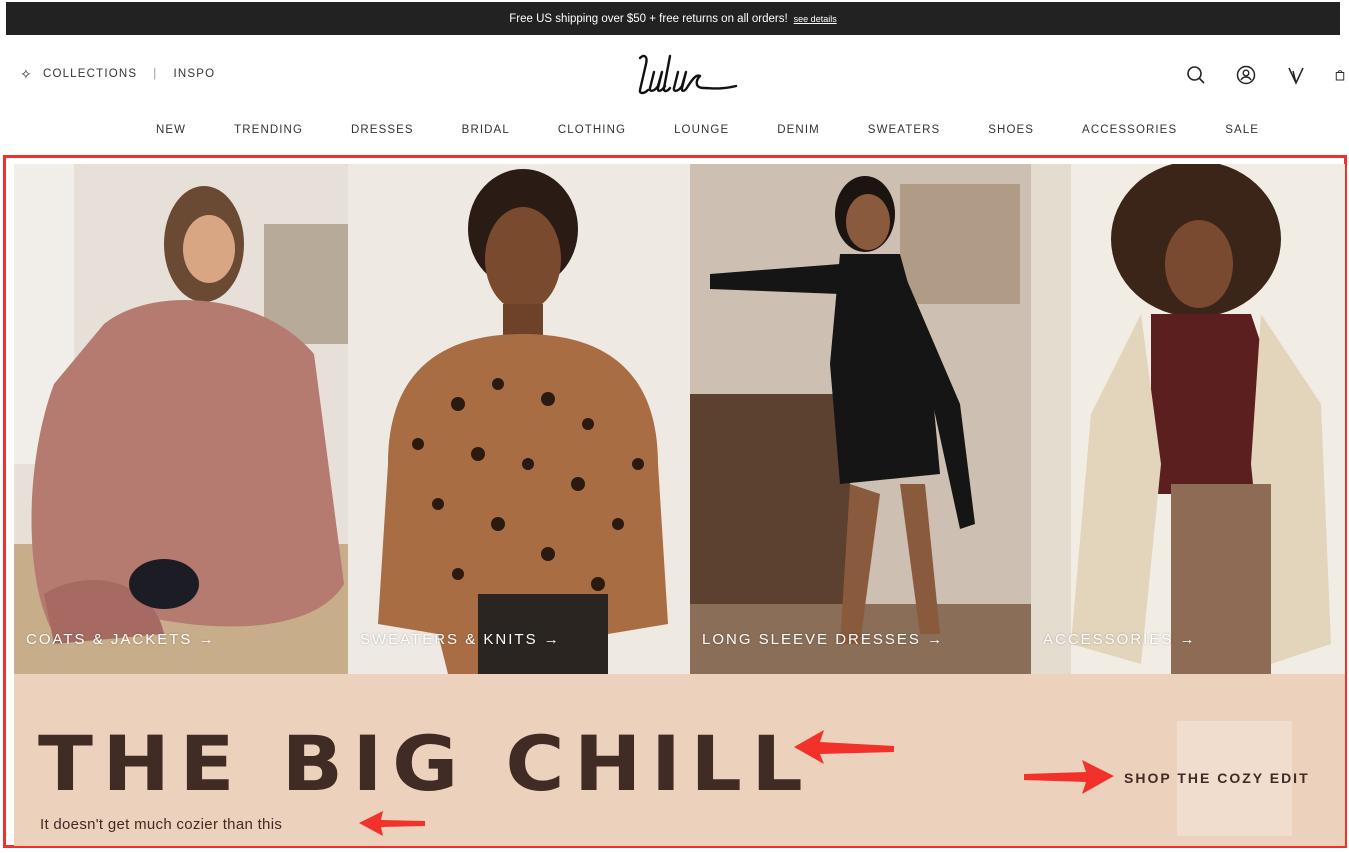 This screenshot has width=1349, height=853. What do you see at coordinates (592, 130) in the screenshot?
I see `nav-item-clothing: CLOTHING` at bounding box center [592, 130].